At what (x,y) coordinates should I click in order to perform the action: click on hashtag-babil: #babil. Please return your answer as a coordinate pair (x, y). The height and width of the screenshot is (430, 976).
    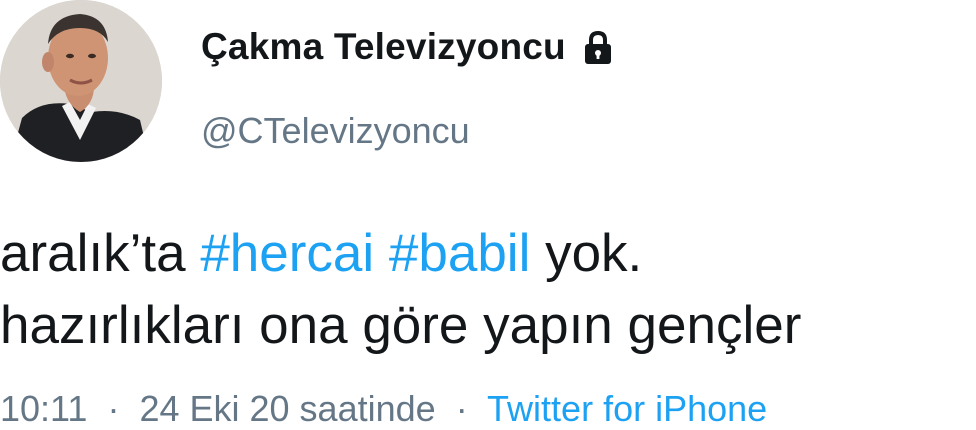
    Looking at the image, I should click on (459, 253).